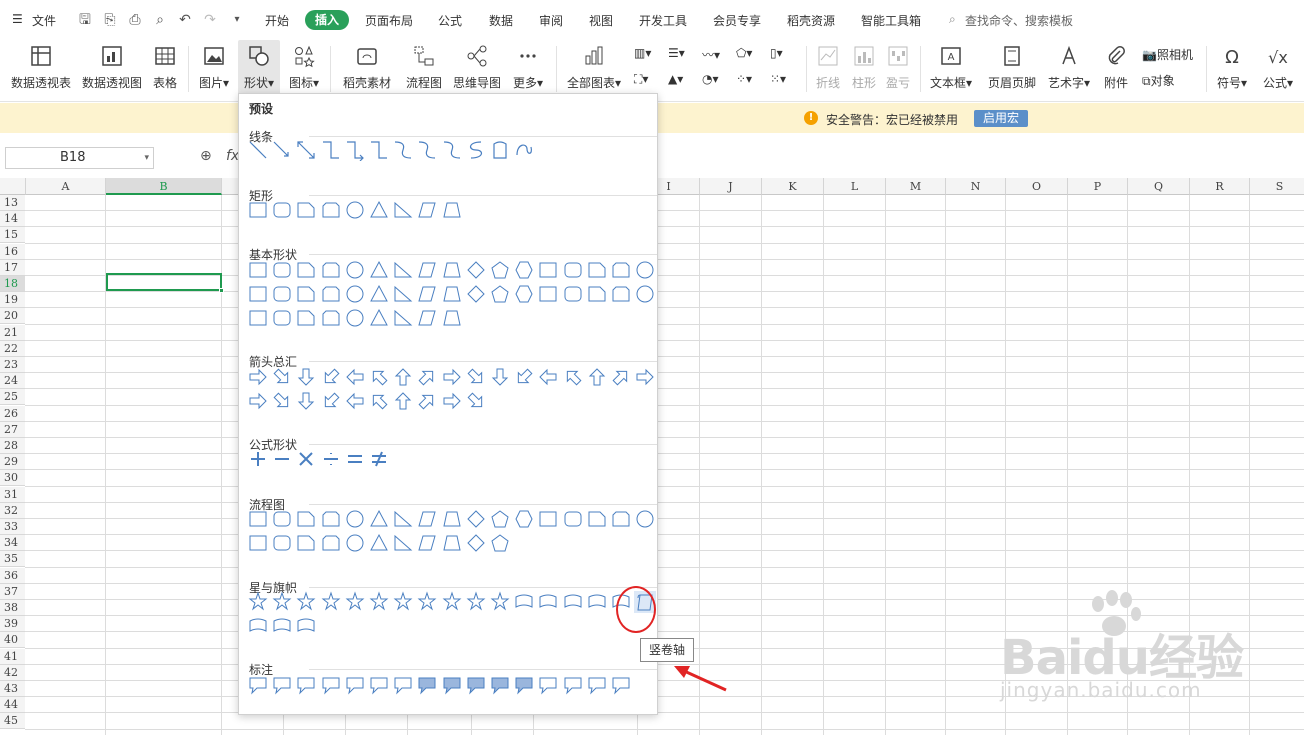 This screenshot has height=735, width=1304. Describe the element at coordinates (675, 82) in the screenshot. I see `stock-chart-icon: ▲▾` at that location.